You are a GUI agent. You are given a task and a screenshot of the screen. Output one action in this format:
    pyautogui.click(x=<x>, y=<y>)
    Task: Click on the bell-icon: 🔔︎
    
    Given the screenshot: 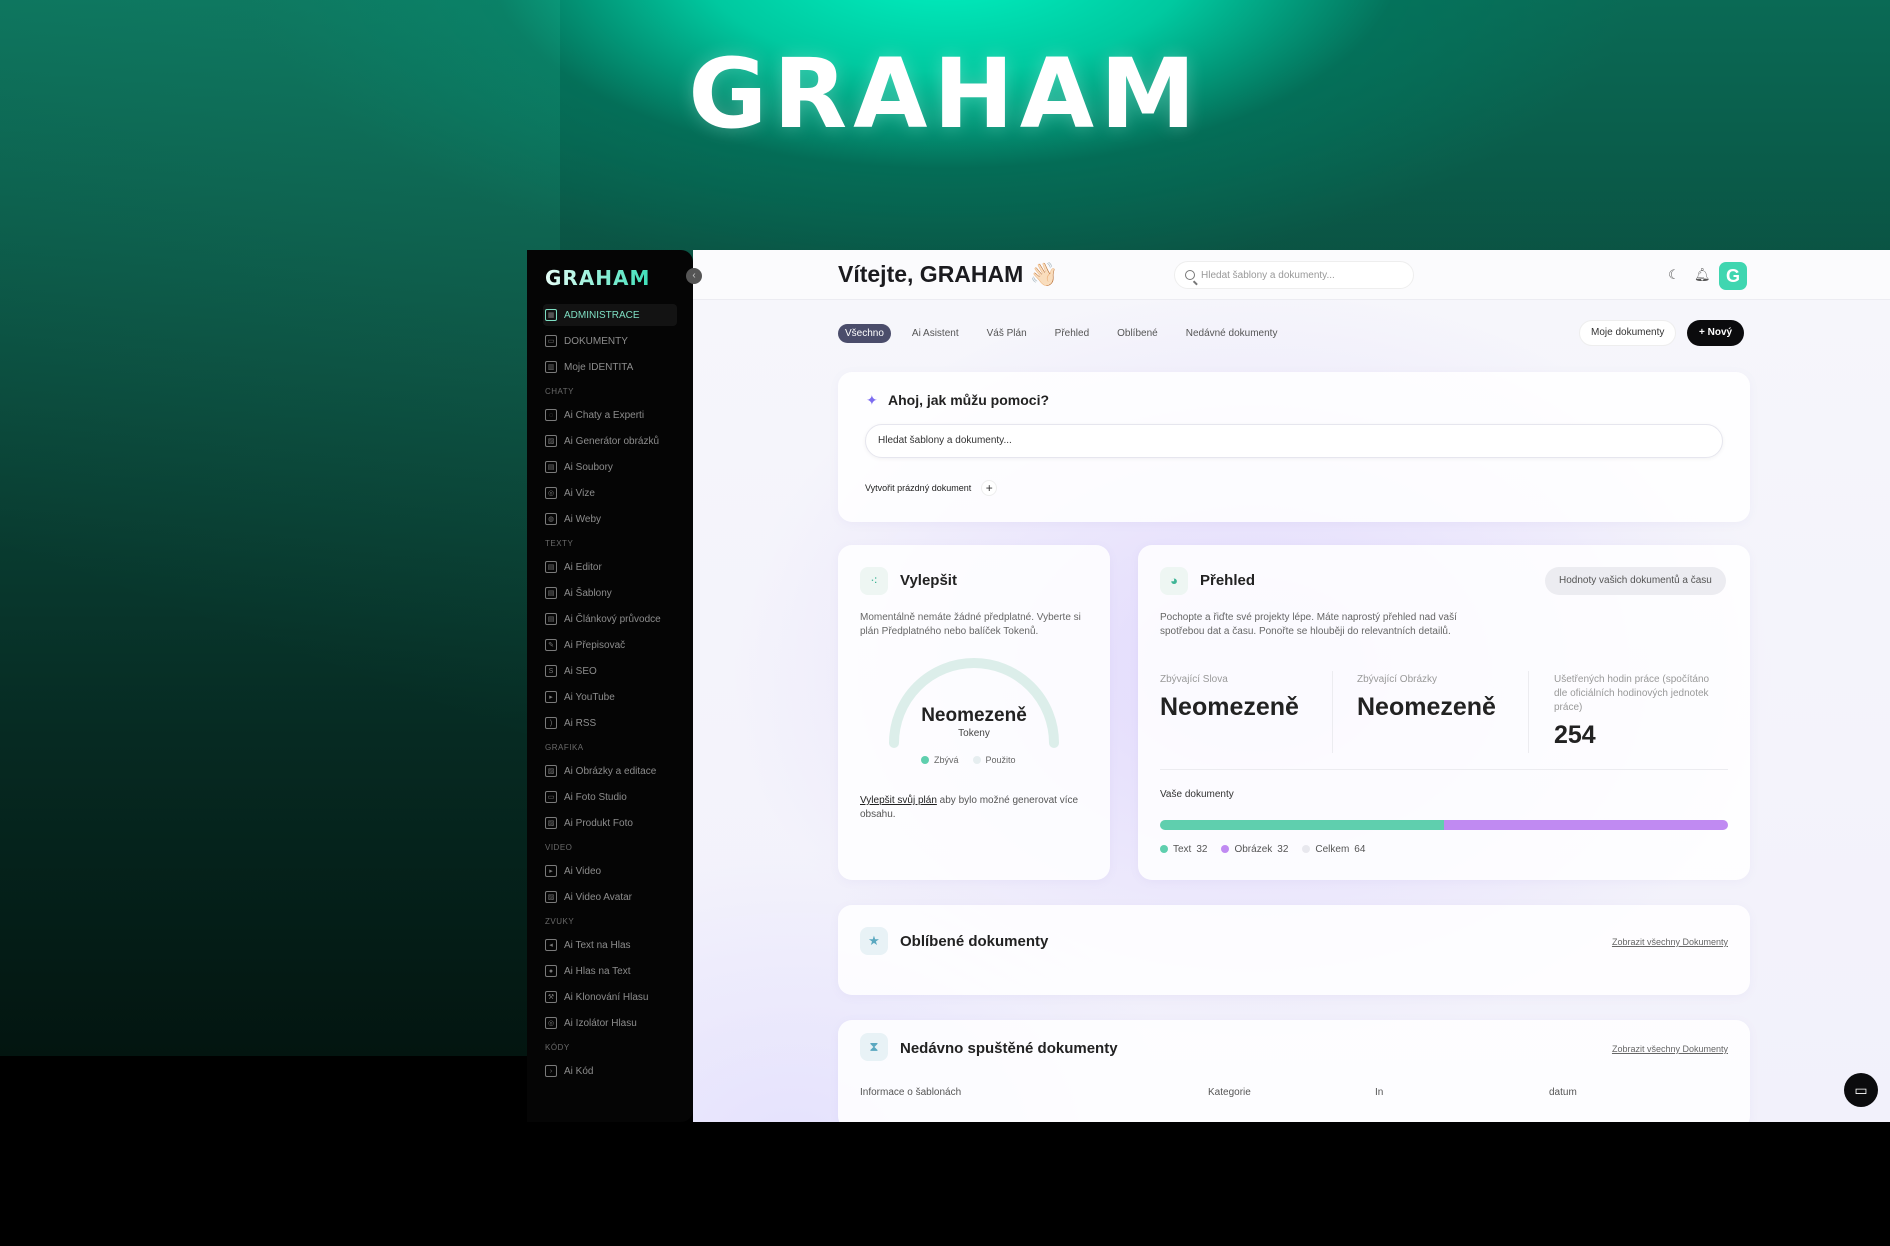 What is the action you would take?
    pyautogui.click(x=1702, y=275)
    